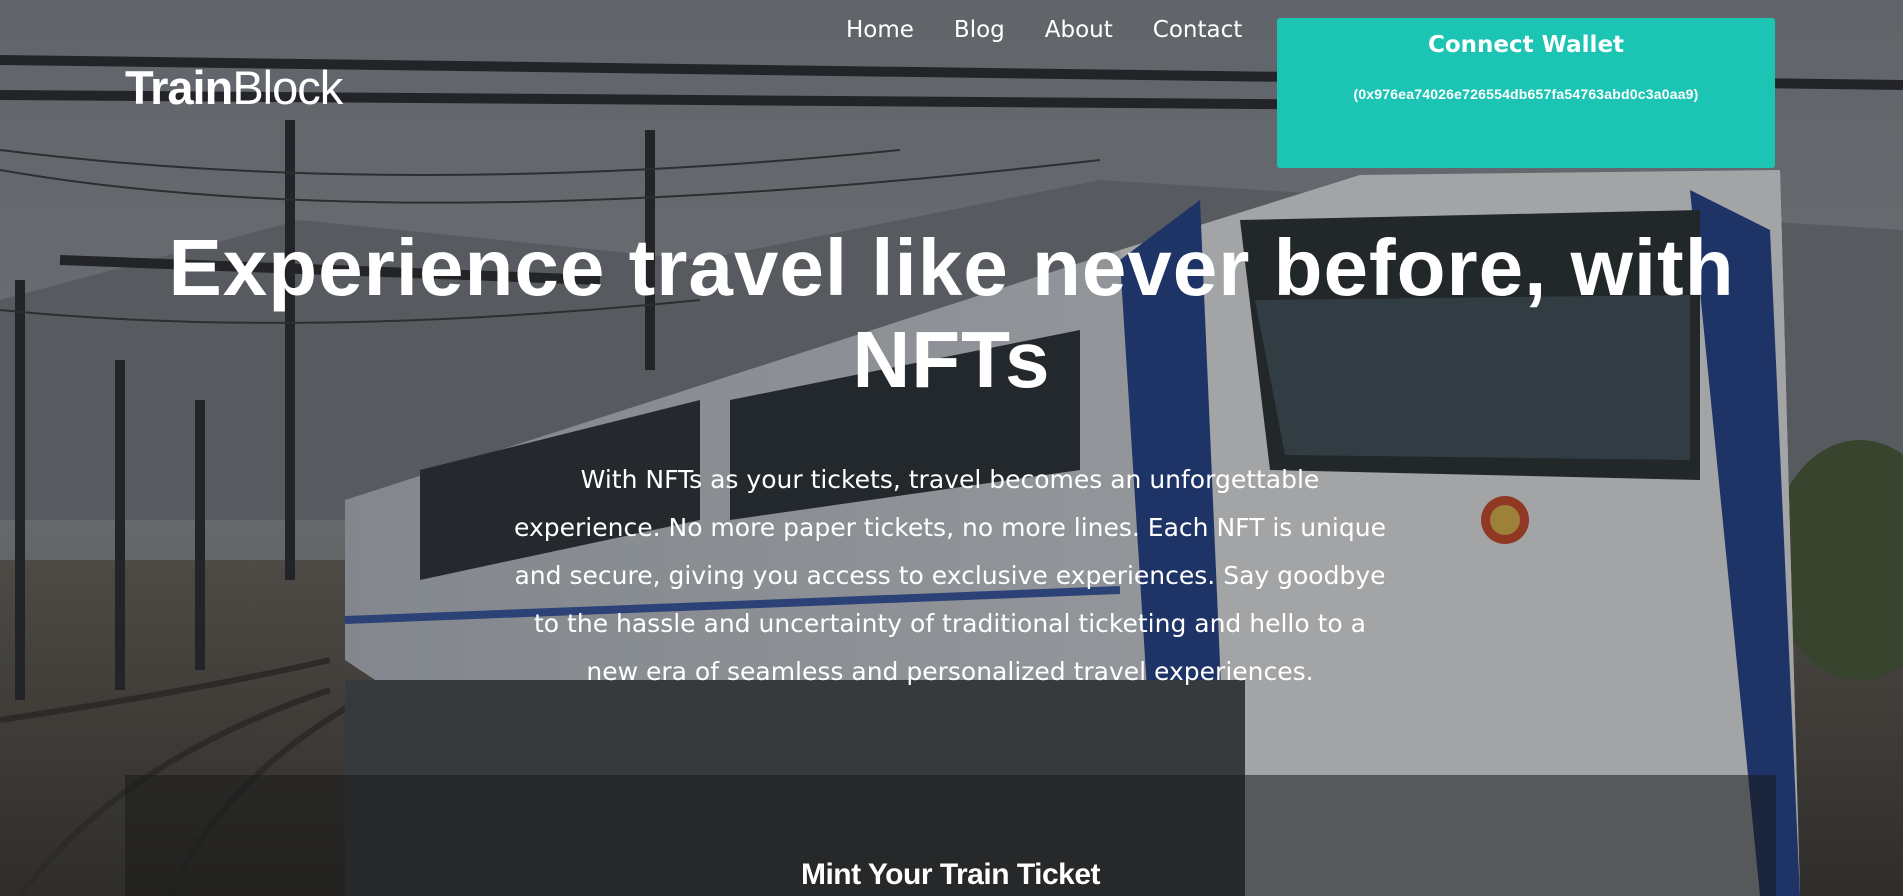 The image size is (1903, 896). Describe the element at coordinates (979, 30) in the screenshot. I see `nav-blog-link: Blog` at that location.